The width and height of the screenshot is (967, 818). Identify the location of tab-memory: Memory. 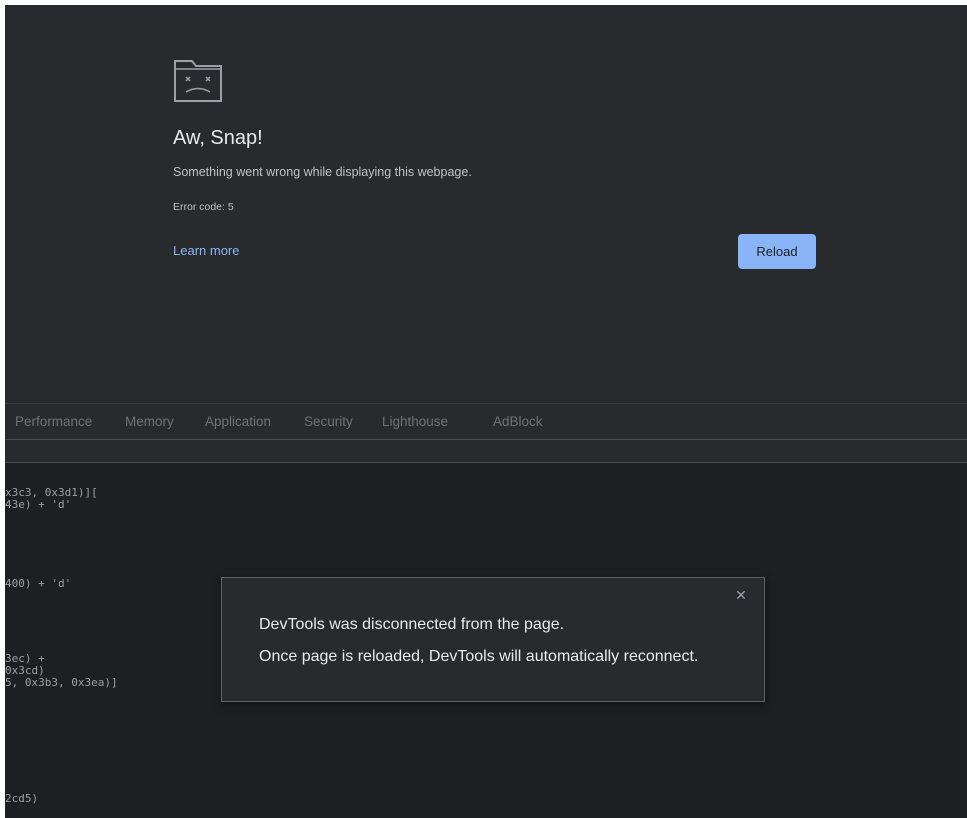
(149, 421).